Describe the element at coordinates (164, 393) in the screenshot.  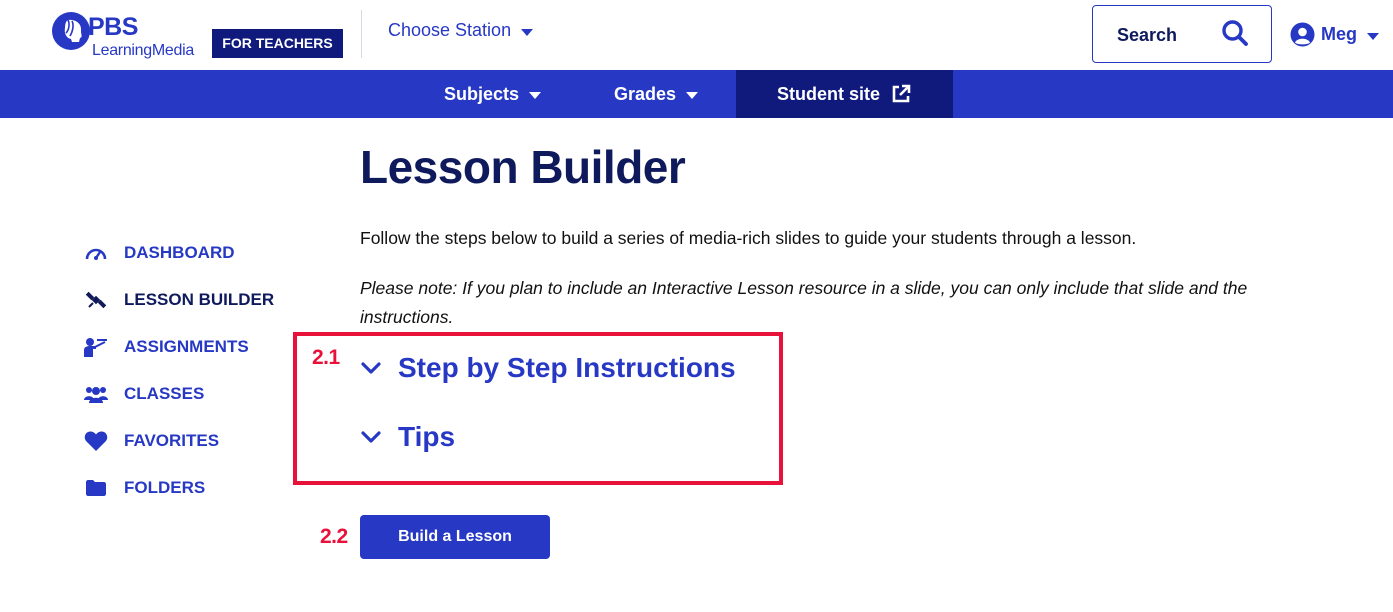
I see `sidebar-label-classes: CLASSES` at that location.